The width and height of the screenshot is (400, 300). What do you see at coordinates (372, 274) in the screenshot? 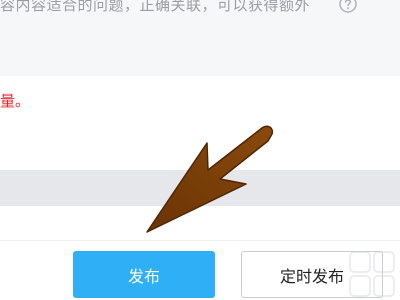
I see `watermark-logo` at bounding box center [372, 274].